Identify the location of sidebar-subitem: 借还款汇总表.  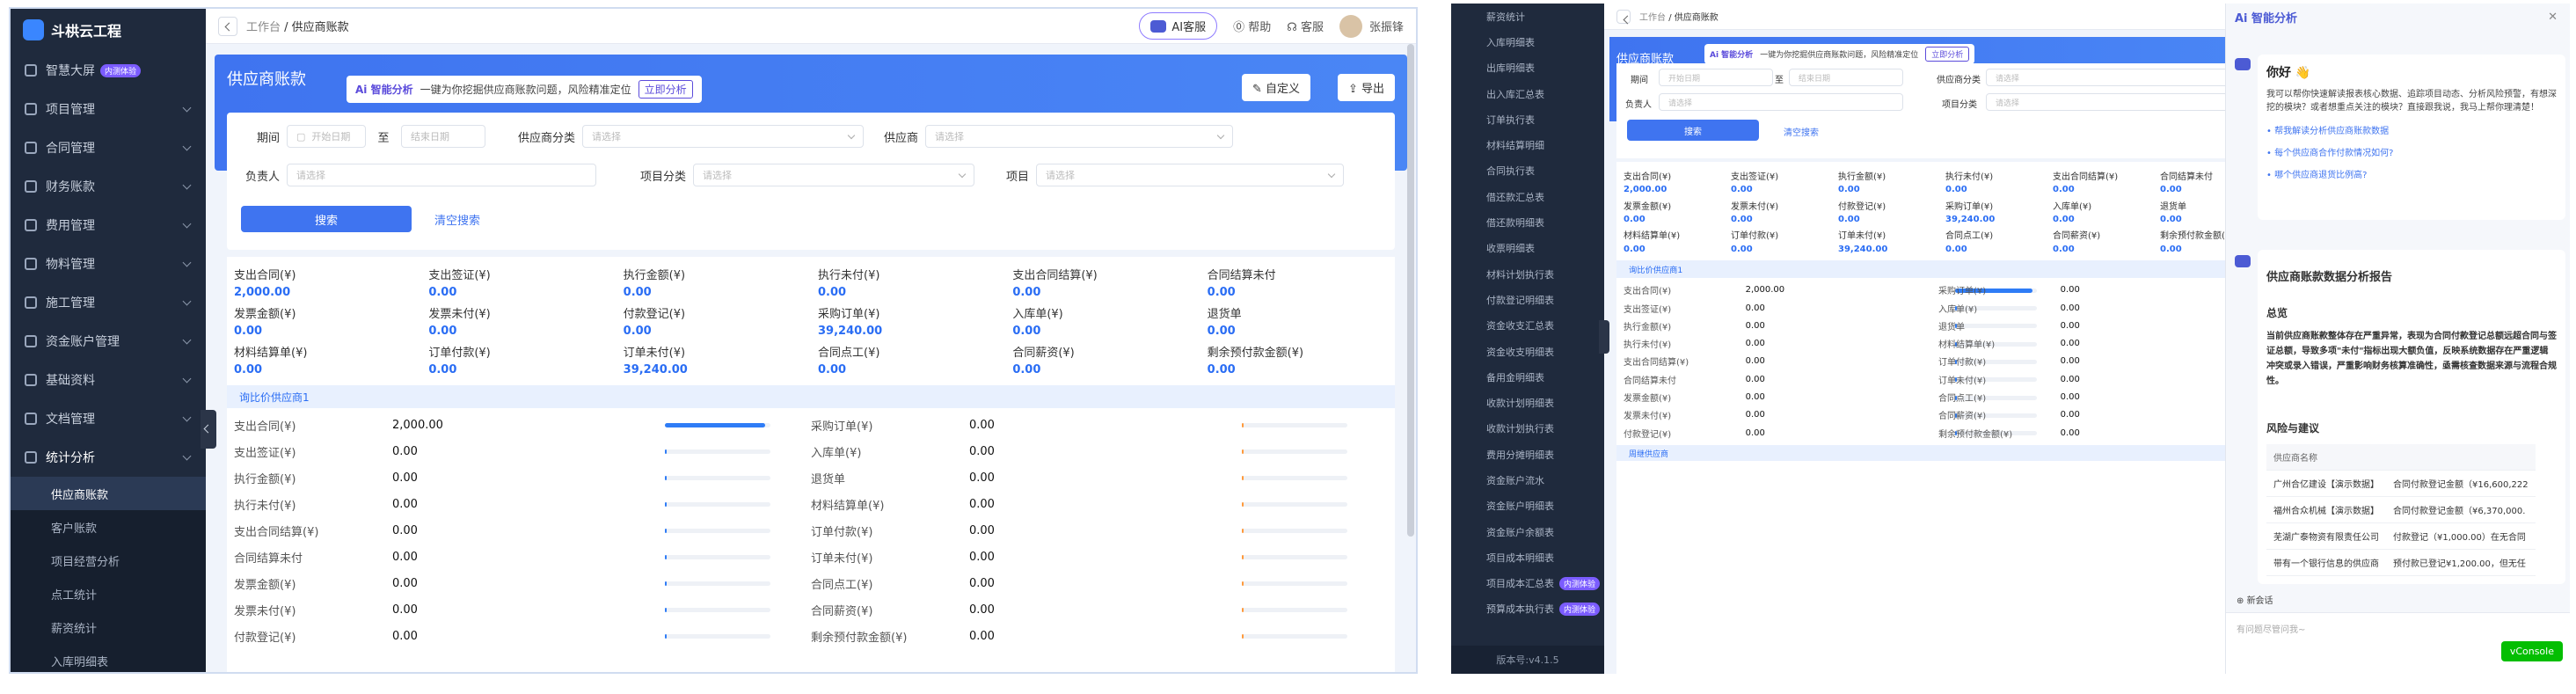
(1527, 196).